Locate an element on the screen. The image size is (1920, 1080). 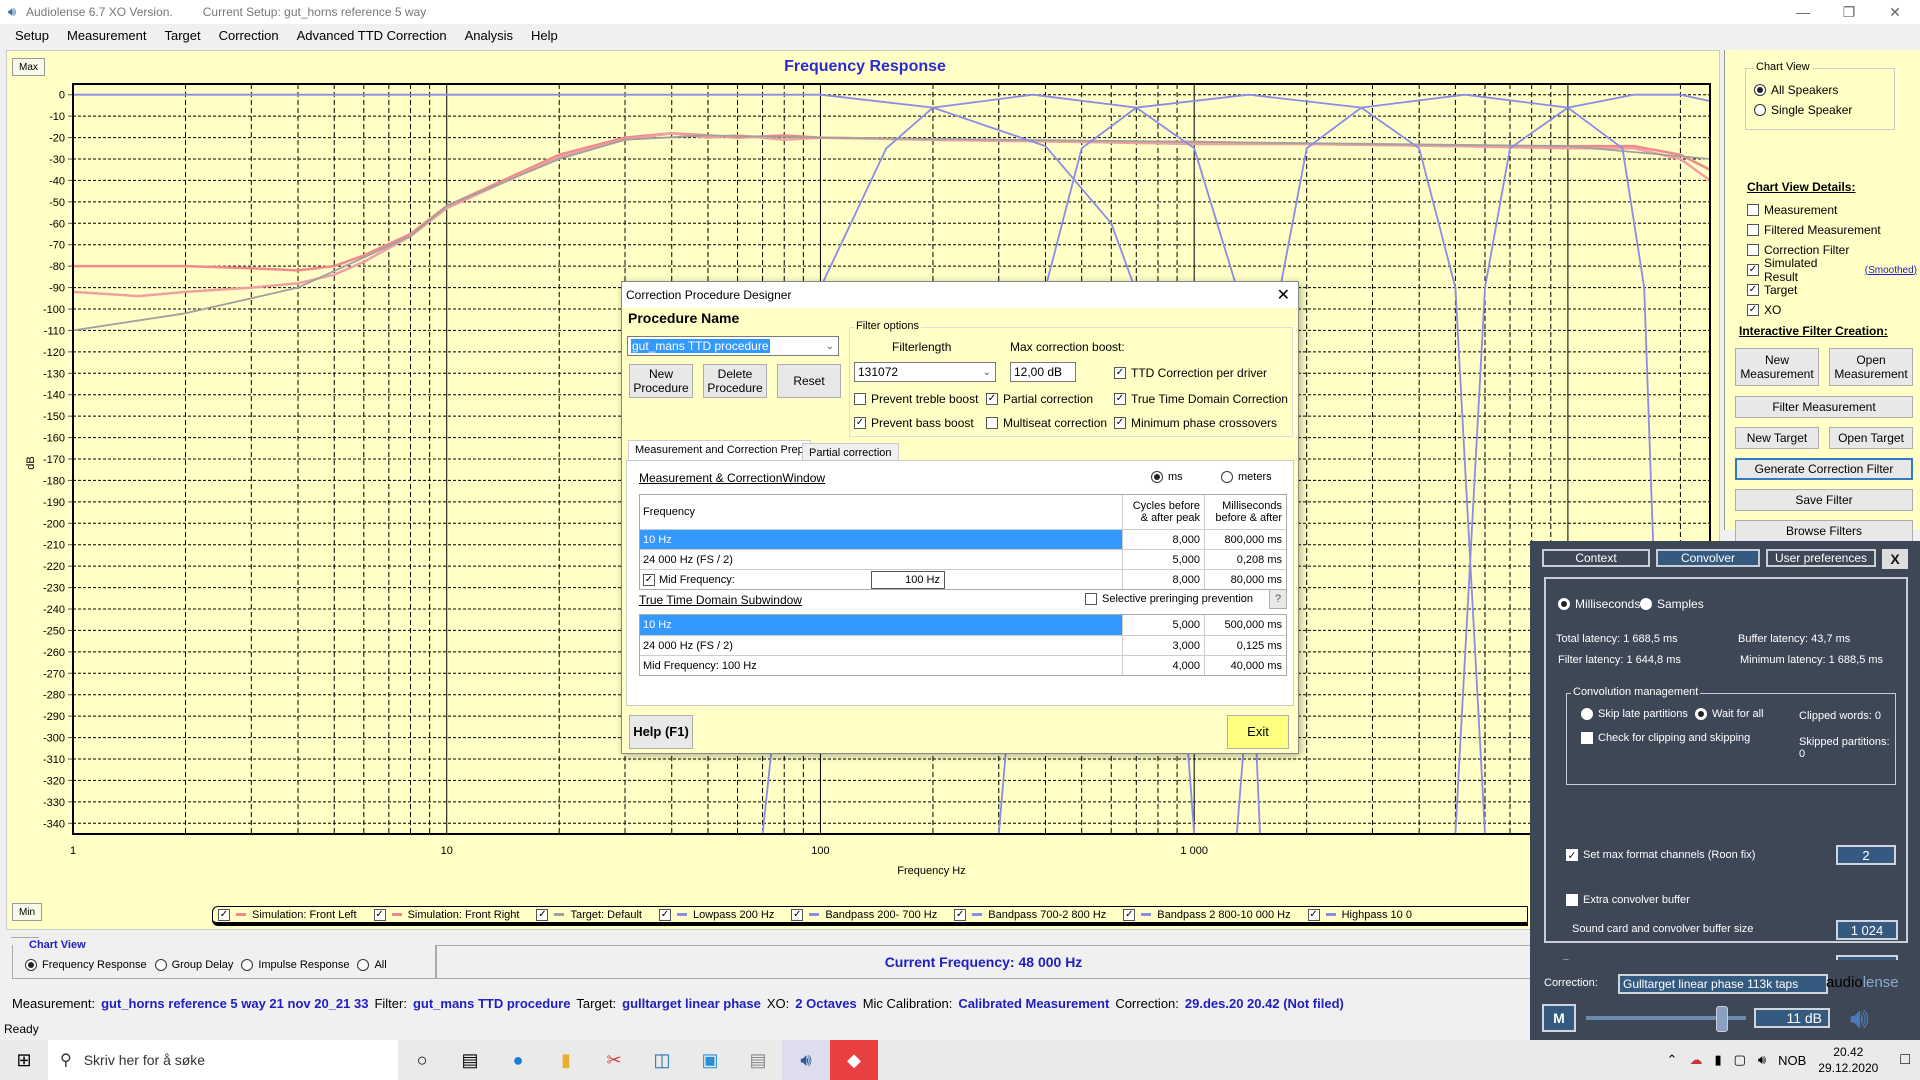
file-explorer-icon: ▮ is located at coordinates (566, 1060).